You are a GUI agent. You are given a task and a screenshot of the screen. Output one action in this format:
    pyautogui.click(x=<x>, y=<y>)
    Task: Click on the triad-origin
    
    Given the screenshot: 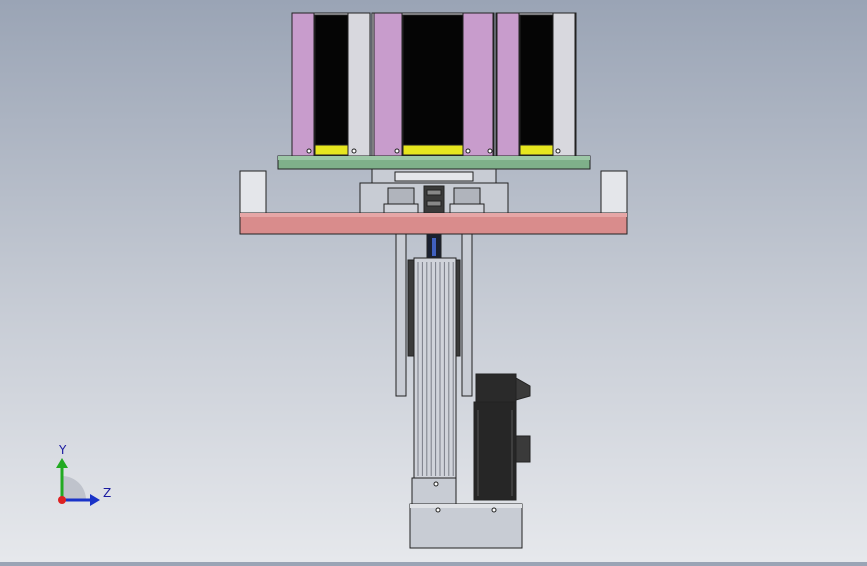 What is the action you would take?
    pyautogui.click(x=62, y=500)
    